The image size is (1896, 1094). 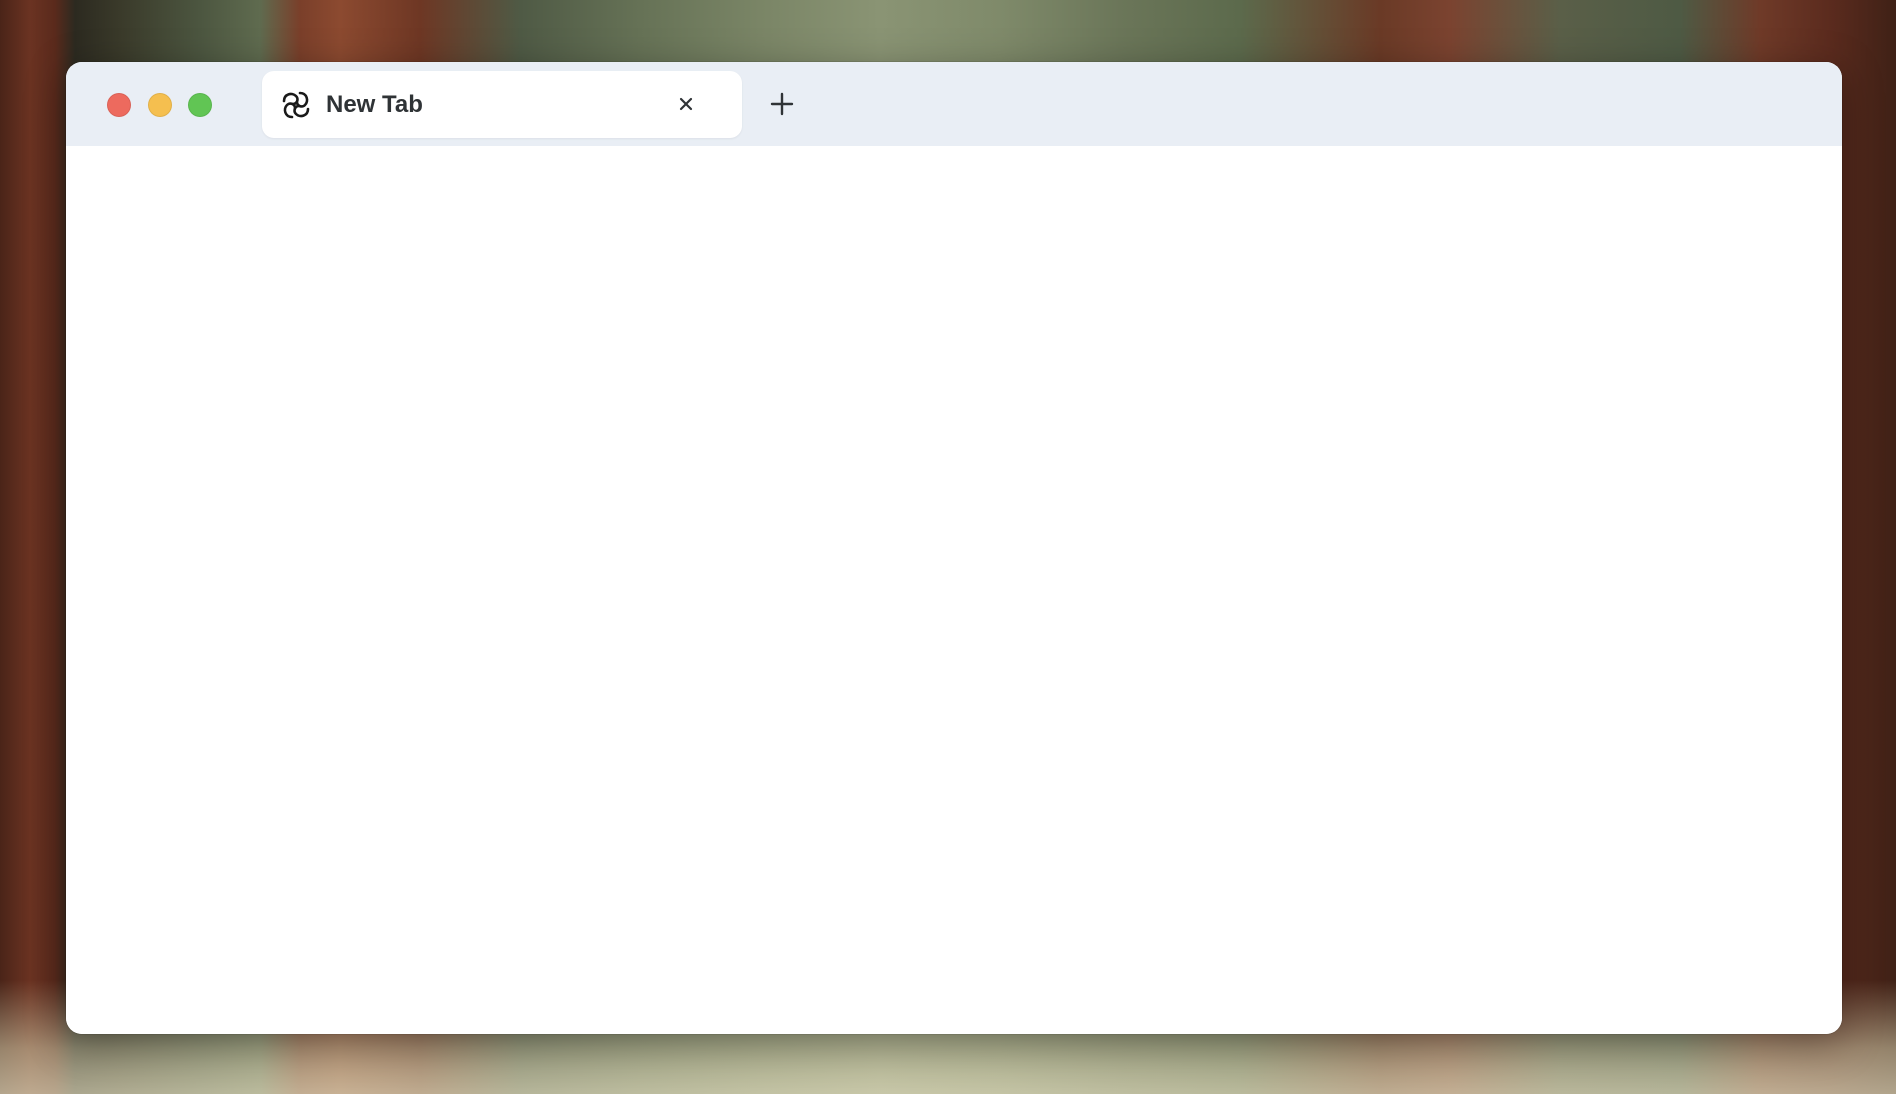 I want to click on plus-icon, so click(x=782, y=104).